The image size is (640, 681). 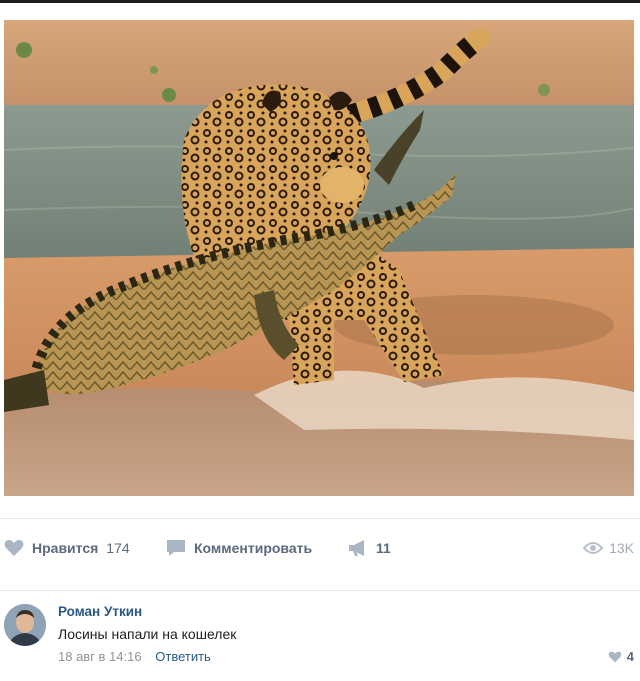 What do you see at coordinates (147, 634) in the screenshot?
I see `comment-text: Лосины напали на кошелек` at bounding box center [147, 634].